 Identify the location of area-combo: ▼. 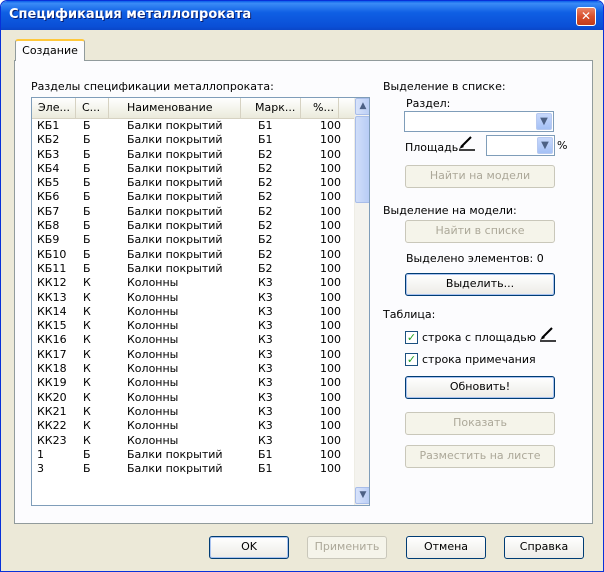
(520, 145).